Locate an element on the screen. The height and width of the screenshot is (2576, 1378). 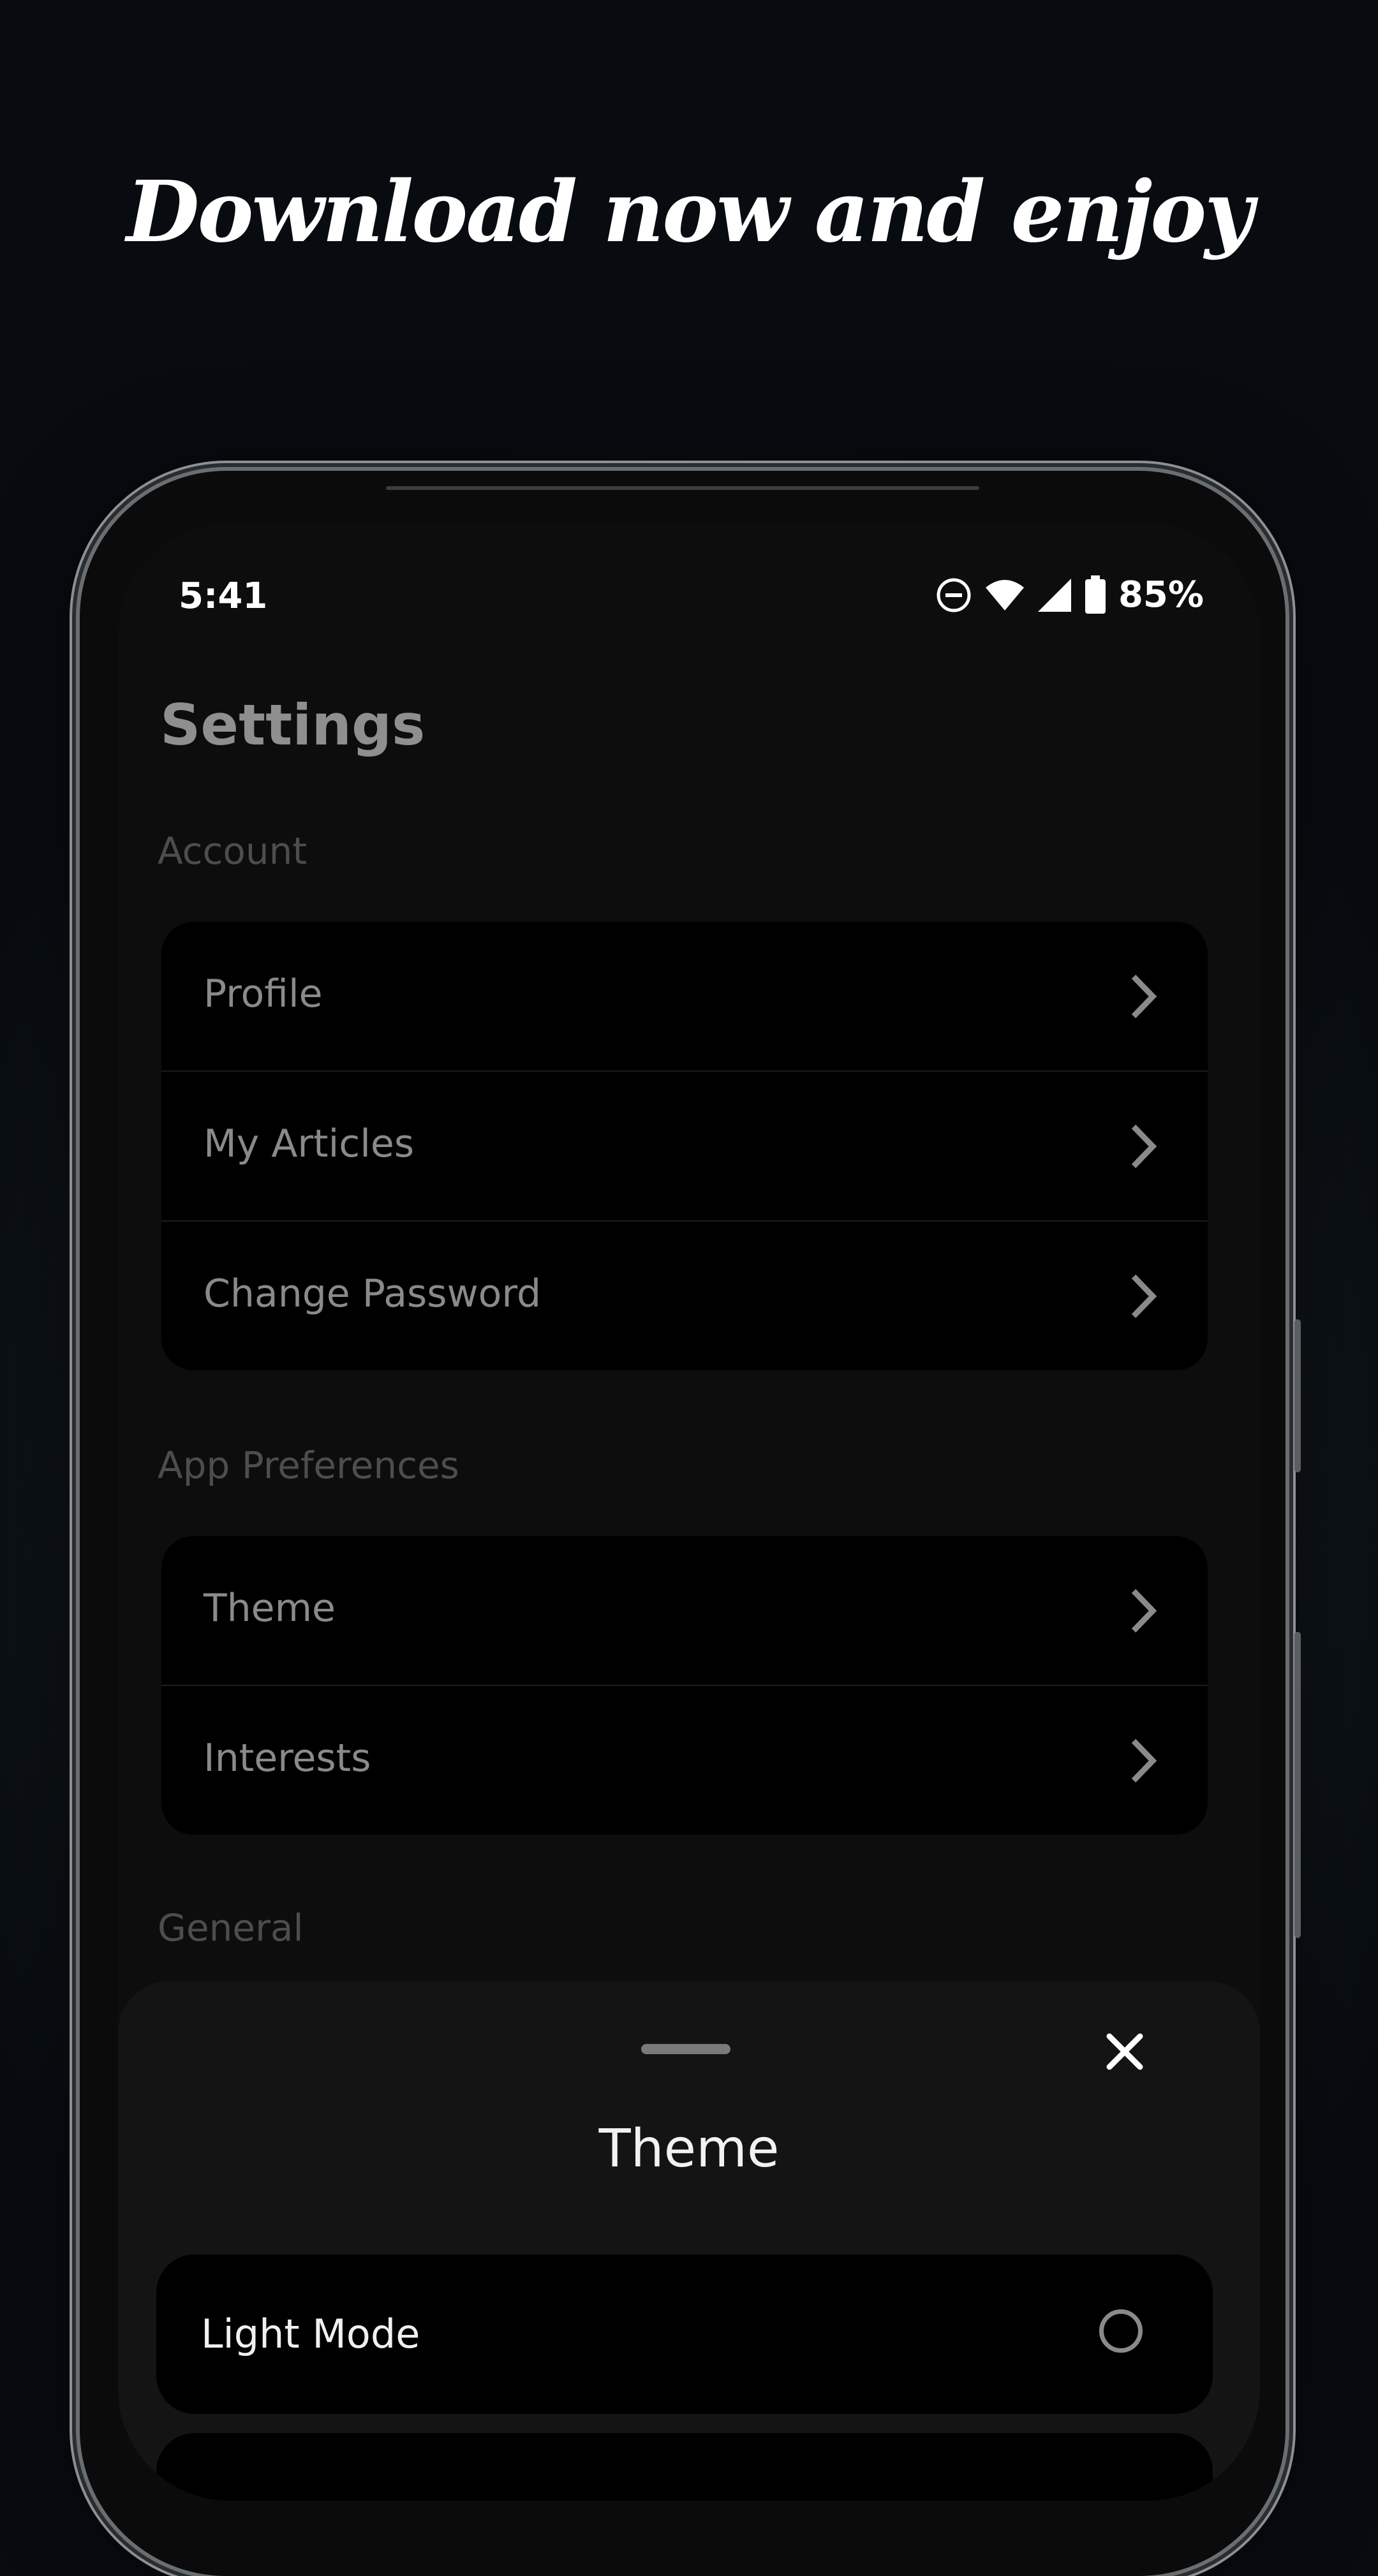
theme-option-light-mode: Light Mode is located at coordinates (684, 2334).